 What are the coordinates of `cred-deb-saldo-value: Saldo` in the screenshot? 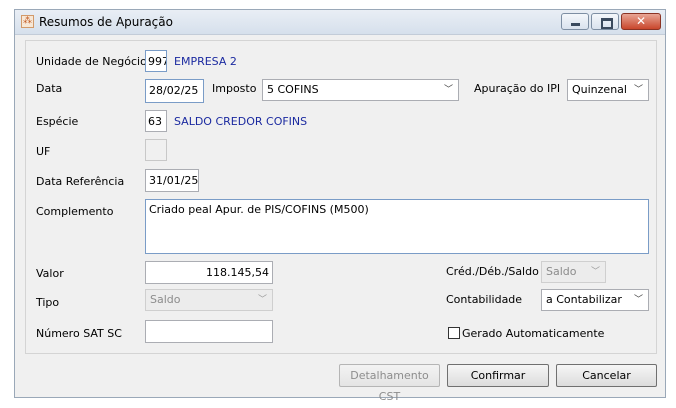 It's located at (561, 271).